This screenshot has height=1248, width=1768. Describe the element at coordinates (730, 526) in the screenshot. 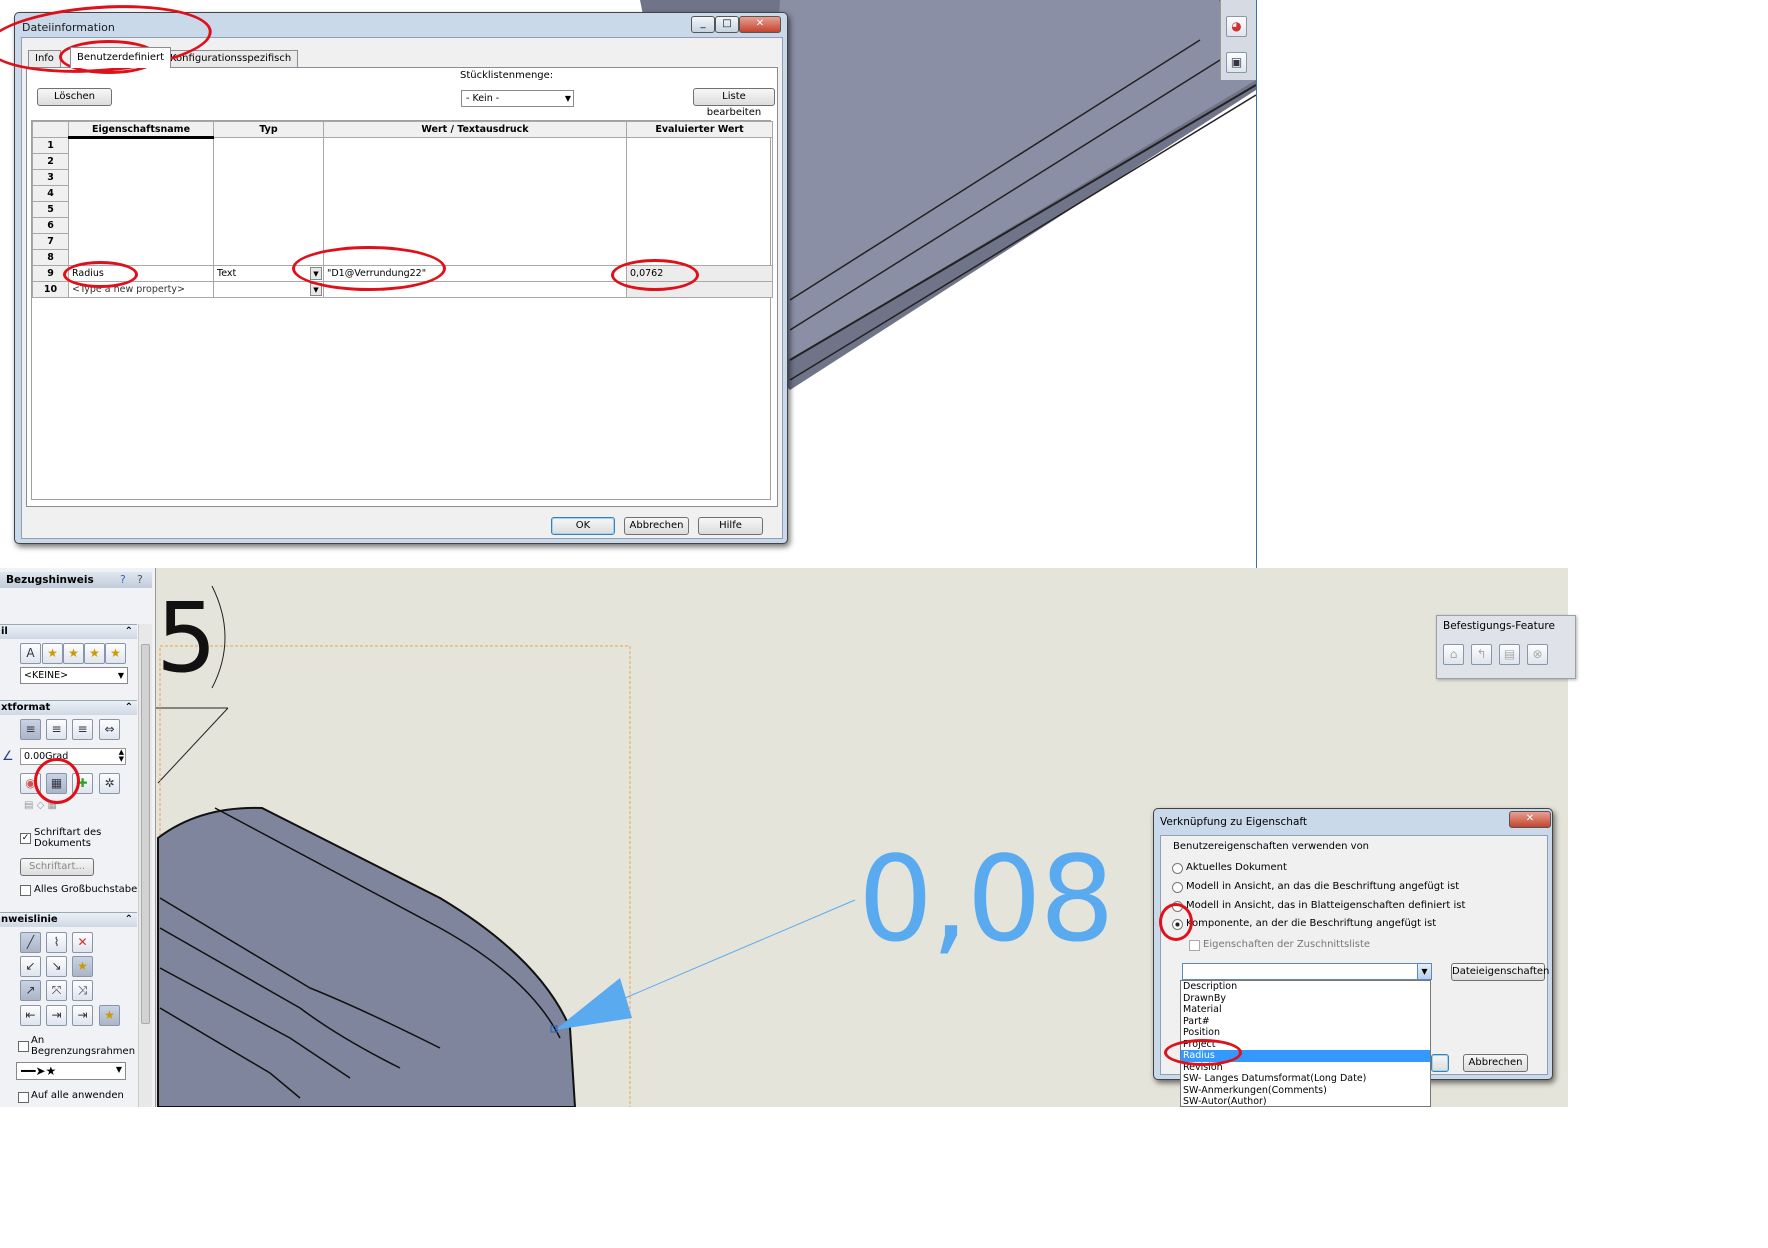

I see `help-button: Hilfe` at that location.